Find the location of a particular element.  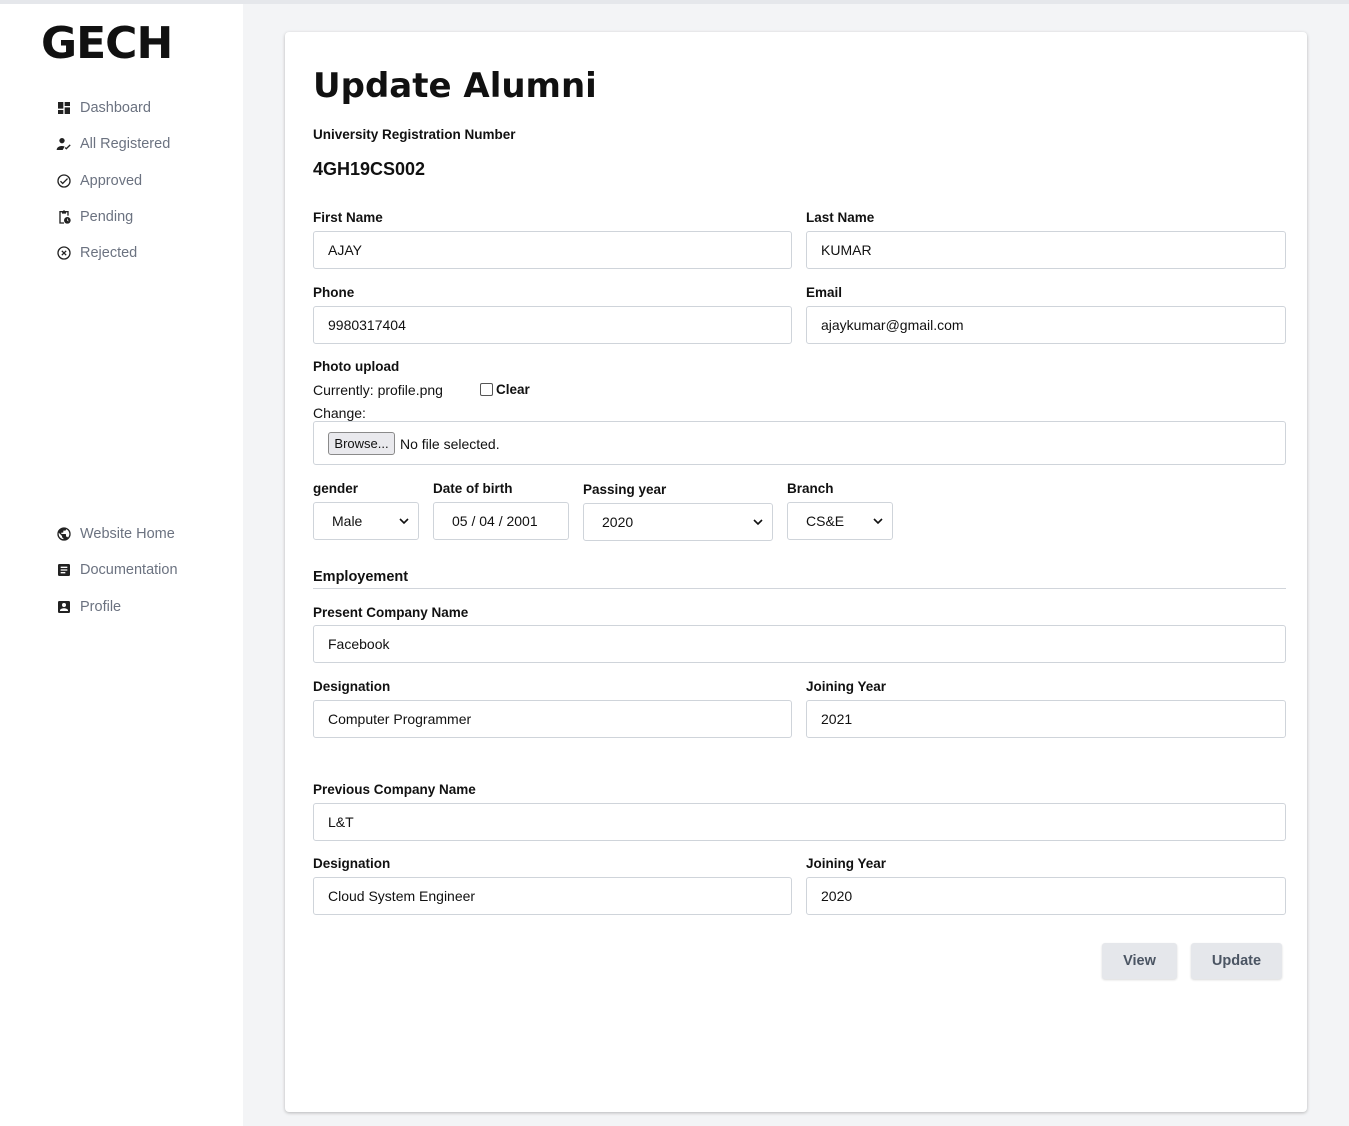

gender-select: Male is located at coordinates (366, 521).